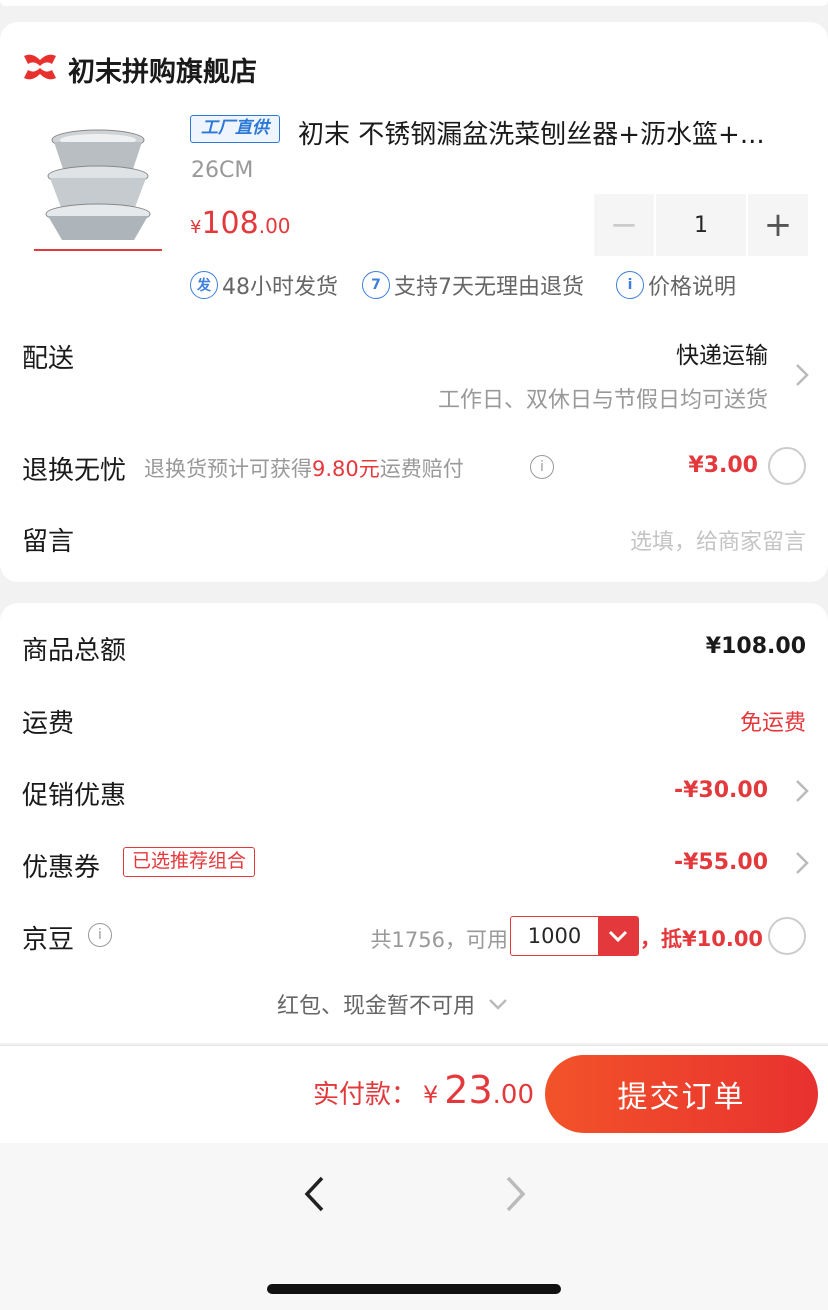  I want to click on price-decimal: .00, so click(274, 226).